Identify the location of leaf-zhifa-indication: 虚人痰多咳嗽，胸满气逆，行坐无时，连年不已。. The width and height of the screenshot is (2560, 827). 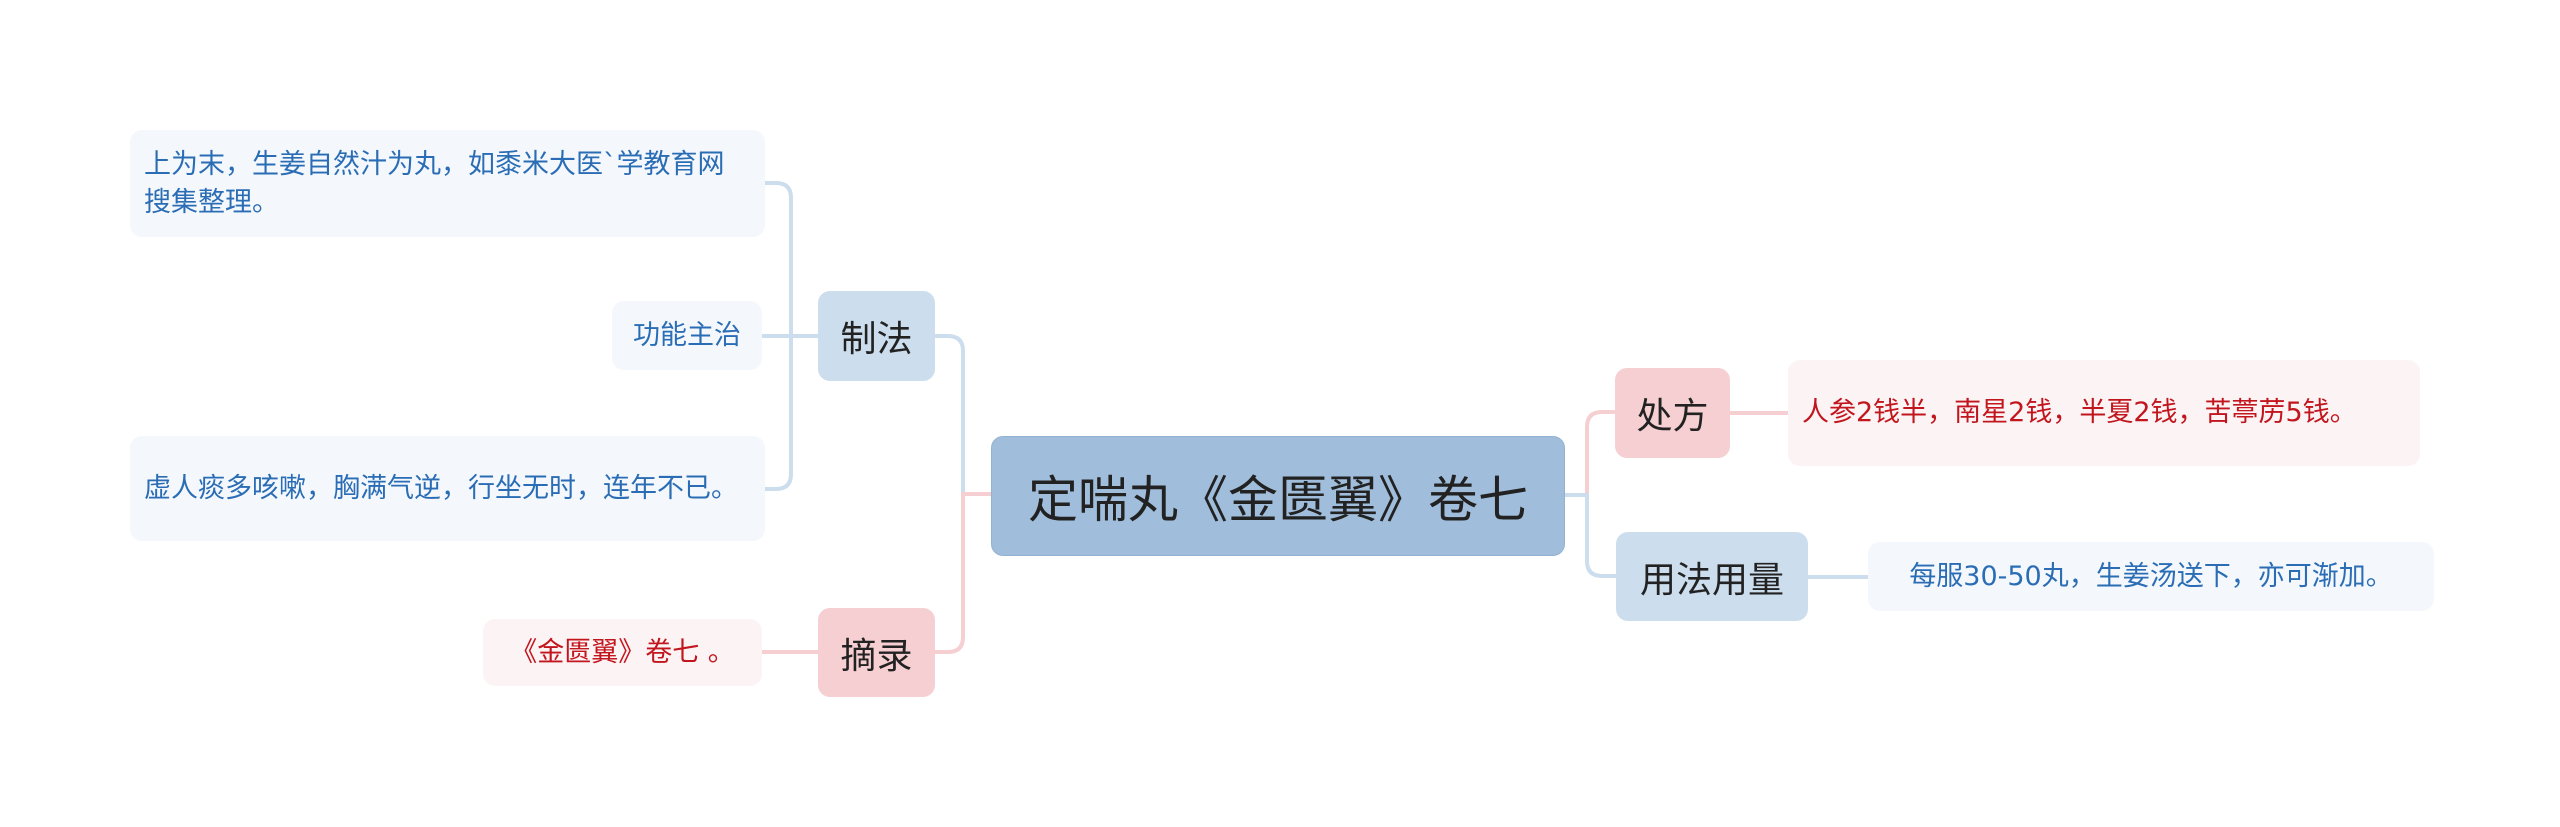
(447, 488).